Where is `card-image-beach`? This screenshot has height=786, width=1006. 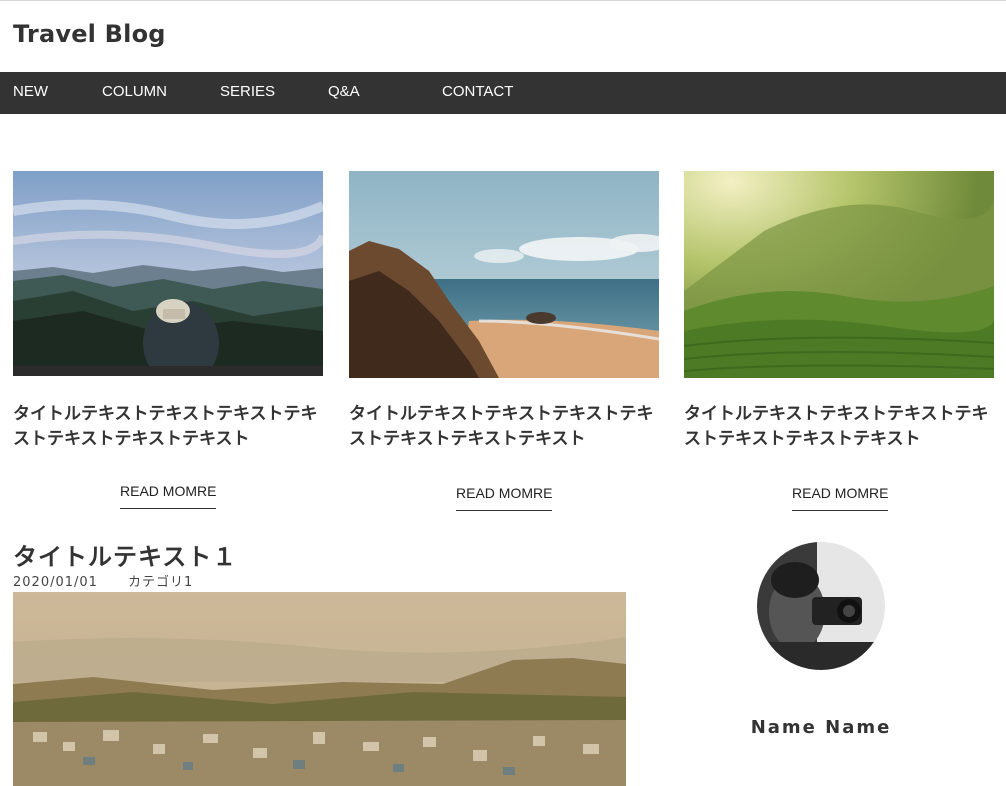
card-image-beach is located at coordinates (504, 274).